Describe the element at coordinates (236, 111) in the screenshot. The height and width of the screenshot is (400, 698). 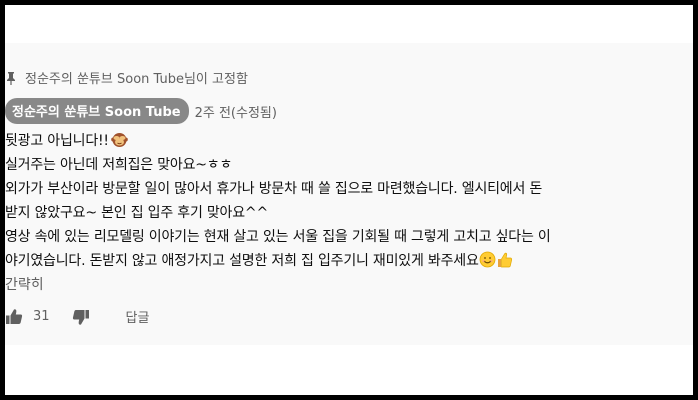
I see `comment-time: 2주 전(수정됨)` at that location.